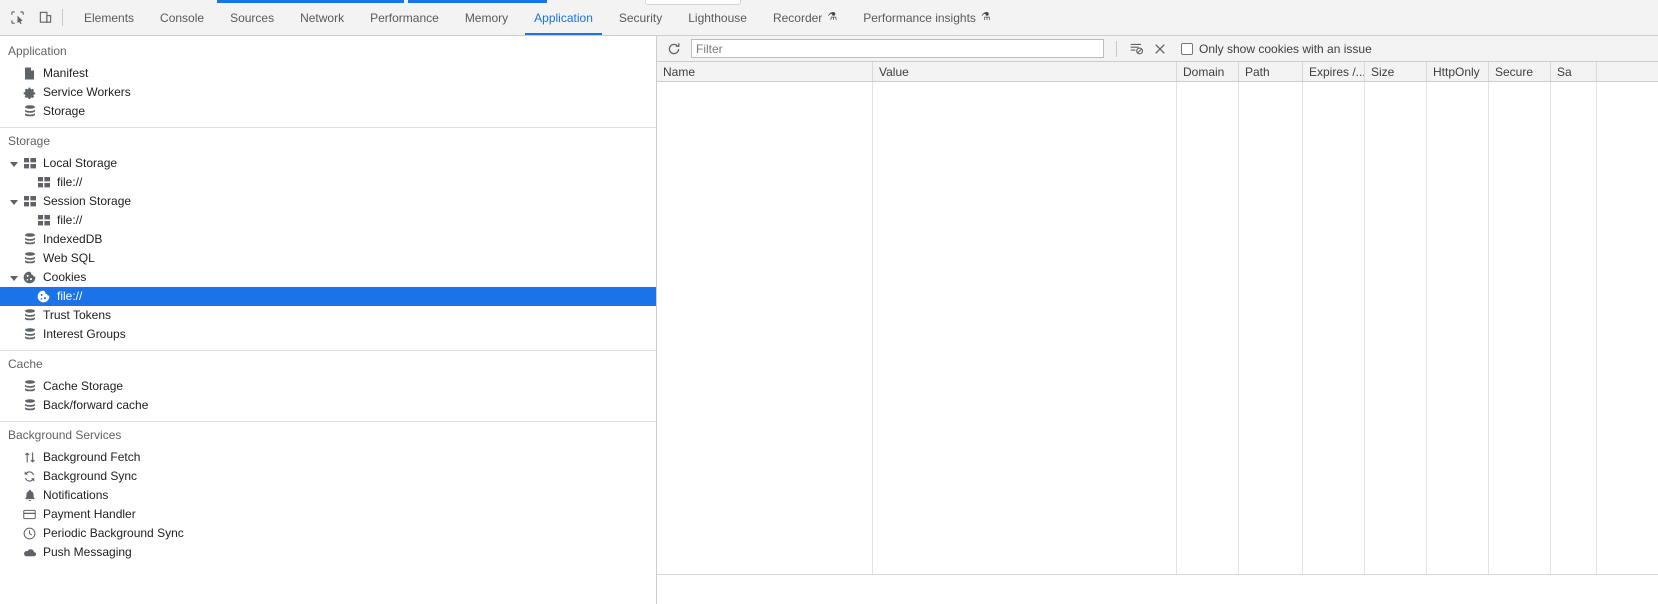 The height and width of the screenshot is (604, 1658). What do you see at coordinates (1025, 71) in the screenshot?
I see `column-header-value: Value` at bounding box center [1025, 71].